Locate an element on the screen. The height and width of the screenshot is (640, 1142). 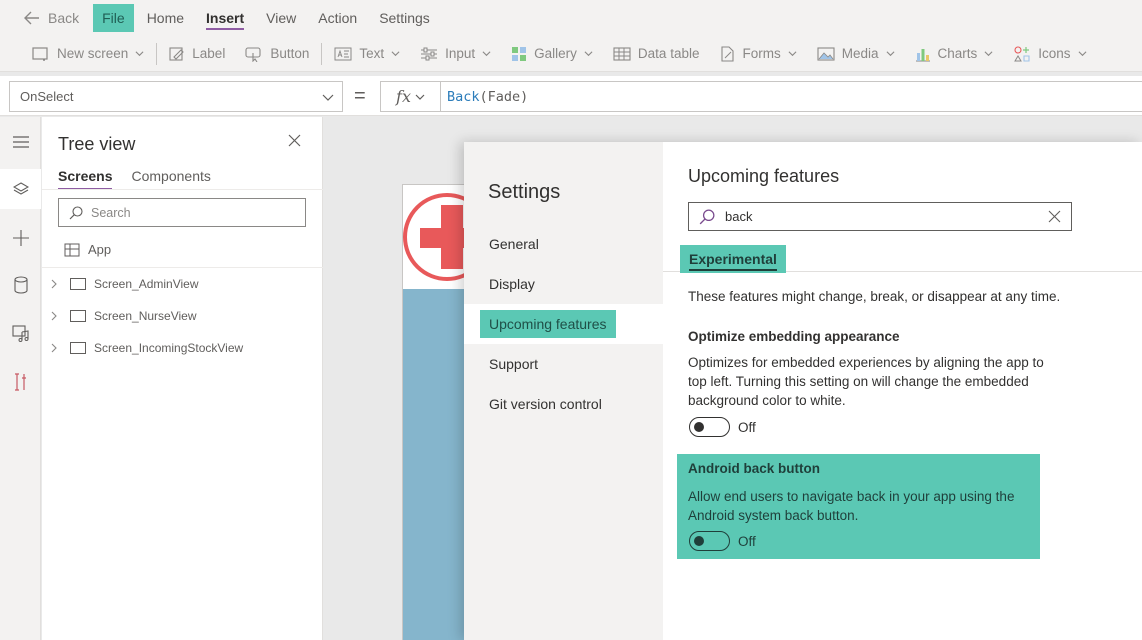
tree-close-button is located at coordinates (294, 140).